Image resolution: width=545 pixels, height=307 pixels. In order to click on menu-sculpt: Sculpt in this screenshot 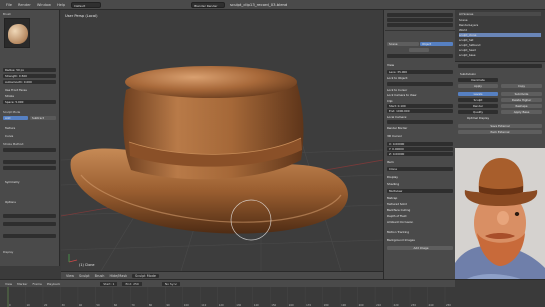, I will do `click(84, 276)`.